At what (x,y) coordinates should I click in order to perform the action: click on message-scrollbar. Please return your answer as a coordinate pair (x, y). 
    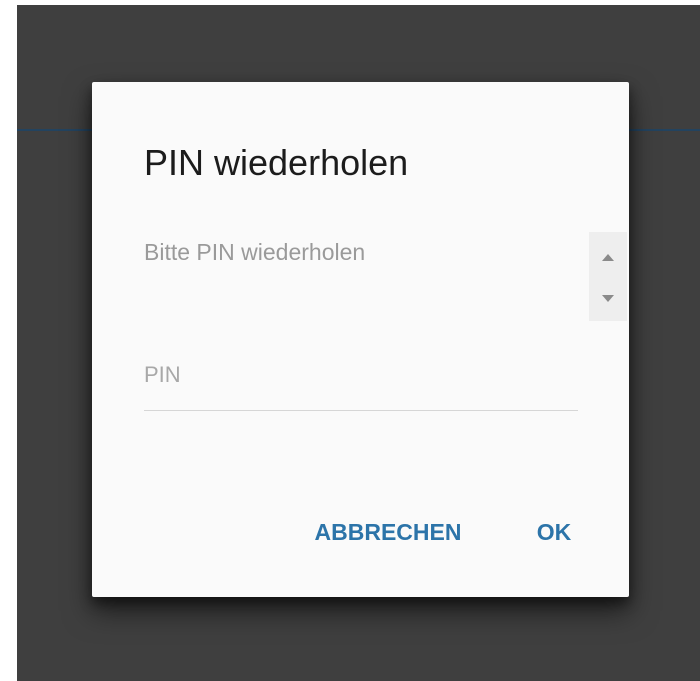
    Looking at the image, I should click on (608, 276).